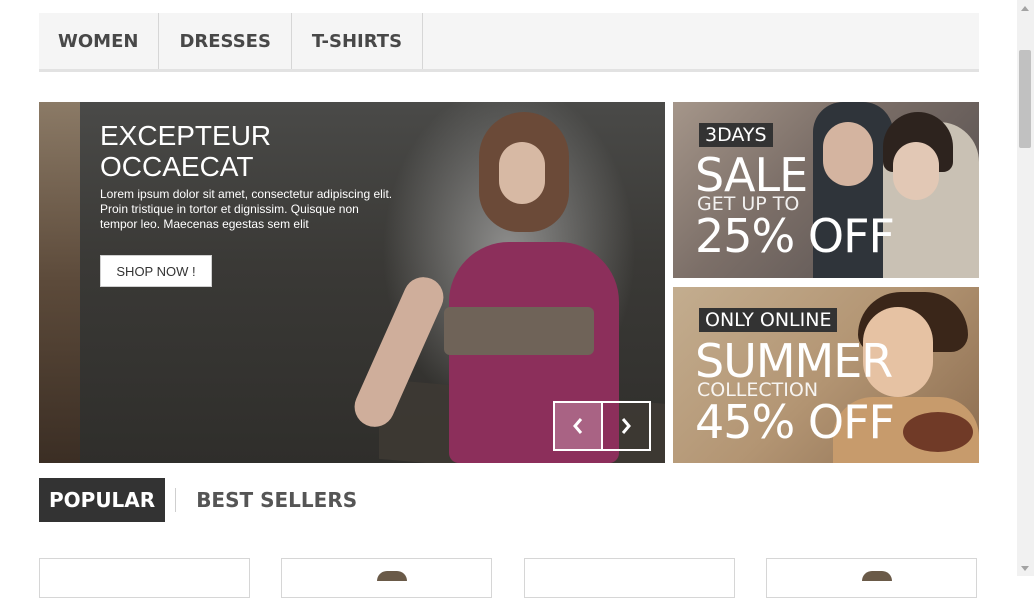 This screenshot has width=1034, height=598. Describe the element at coordinates (99, 41) in the screenshot. I see `menu-item-women: WOMEN` at that location.